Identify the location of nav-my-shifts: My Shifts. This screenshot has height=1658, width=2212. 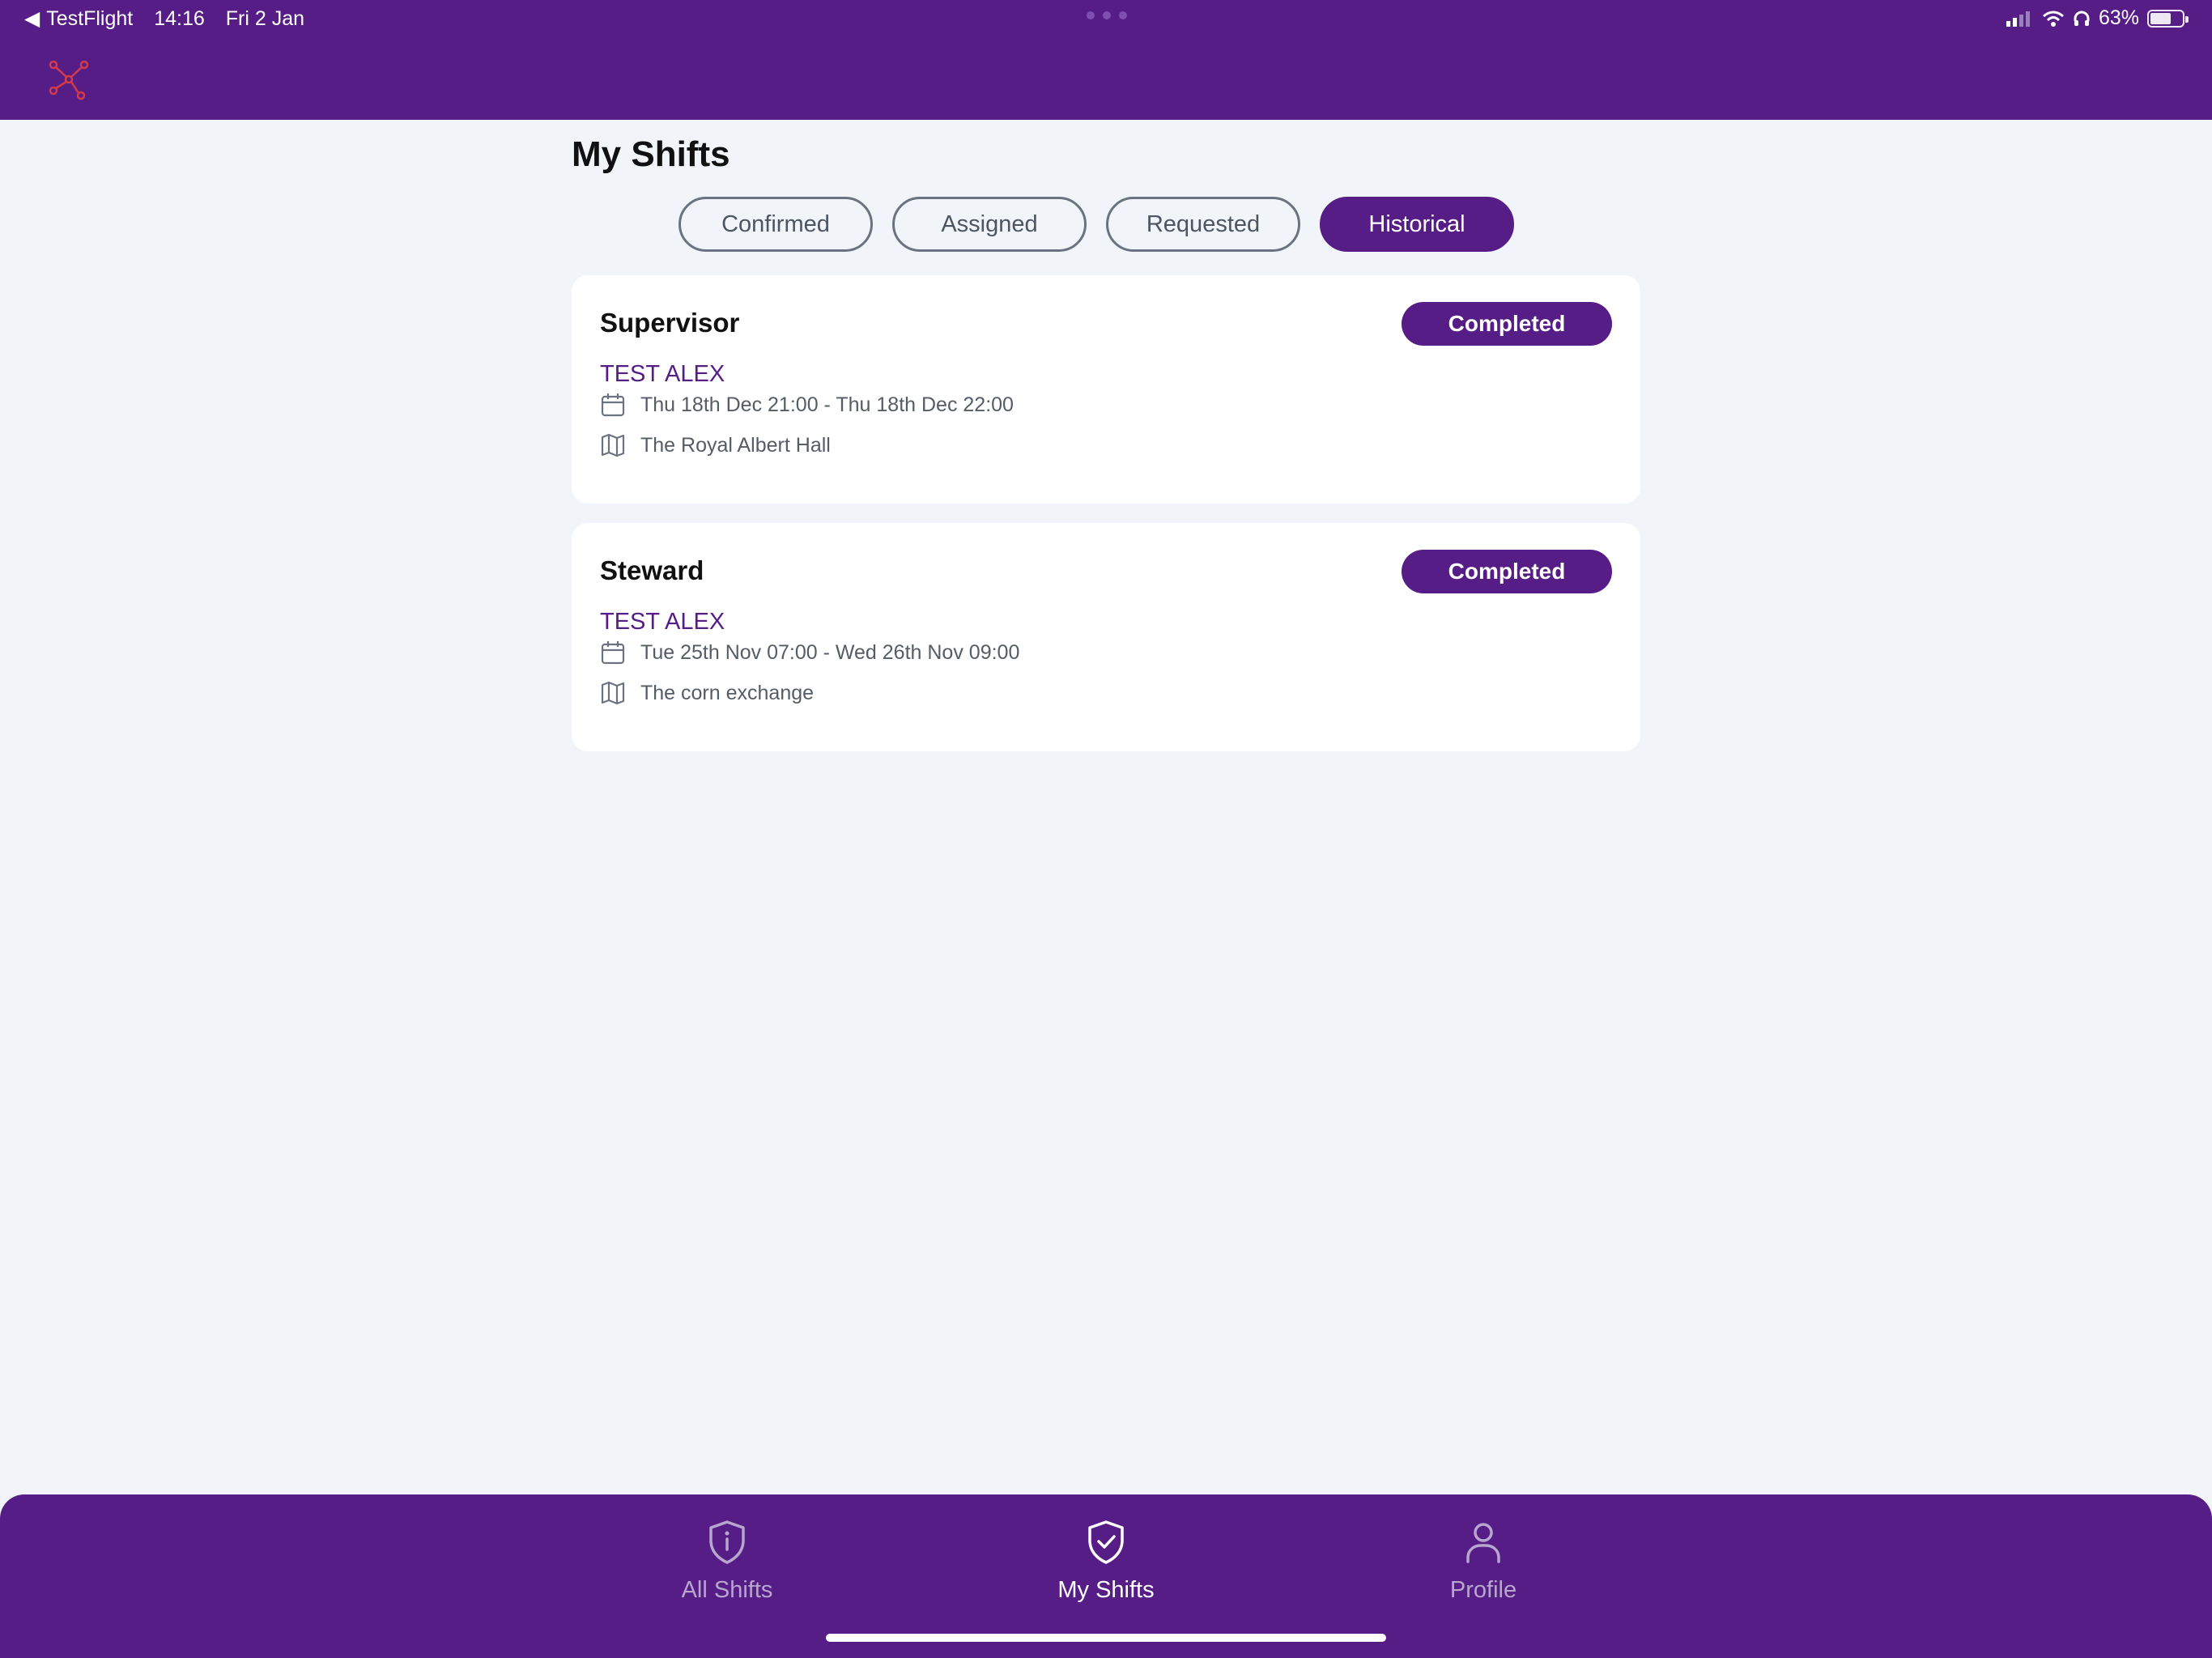
(1106, 1561).